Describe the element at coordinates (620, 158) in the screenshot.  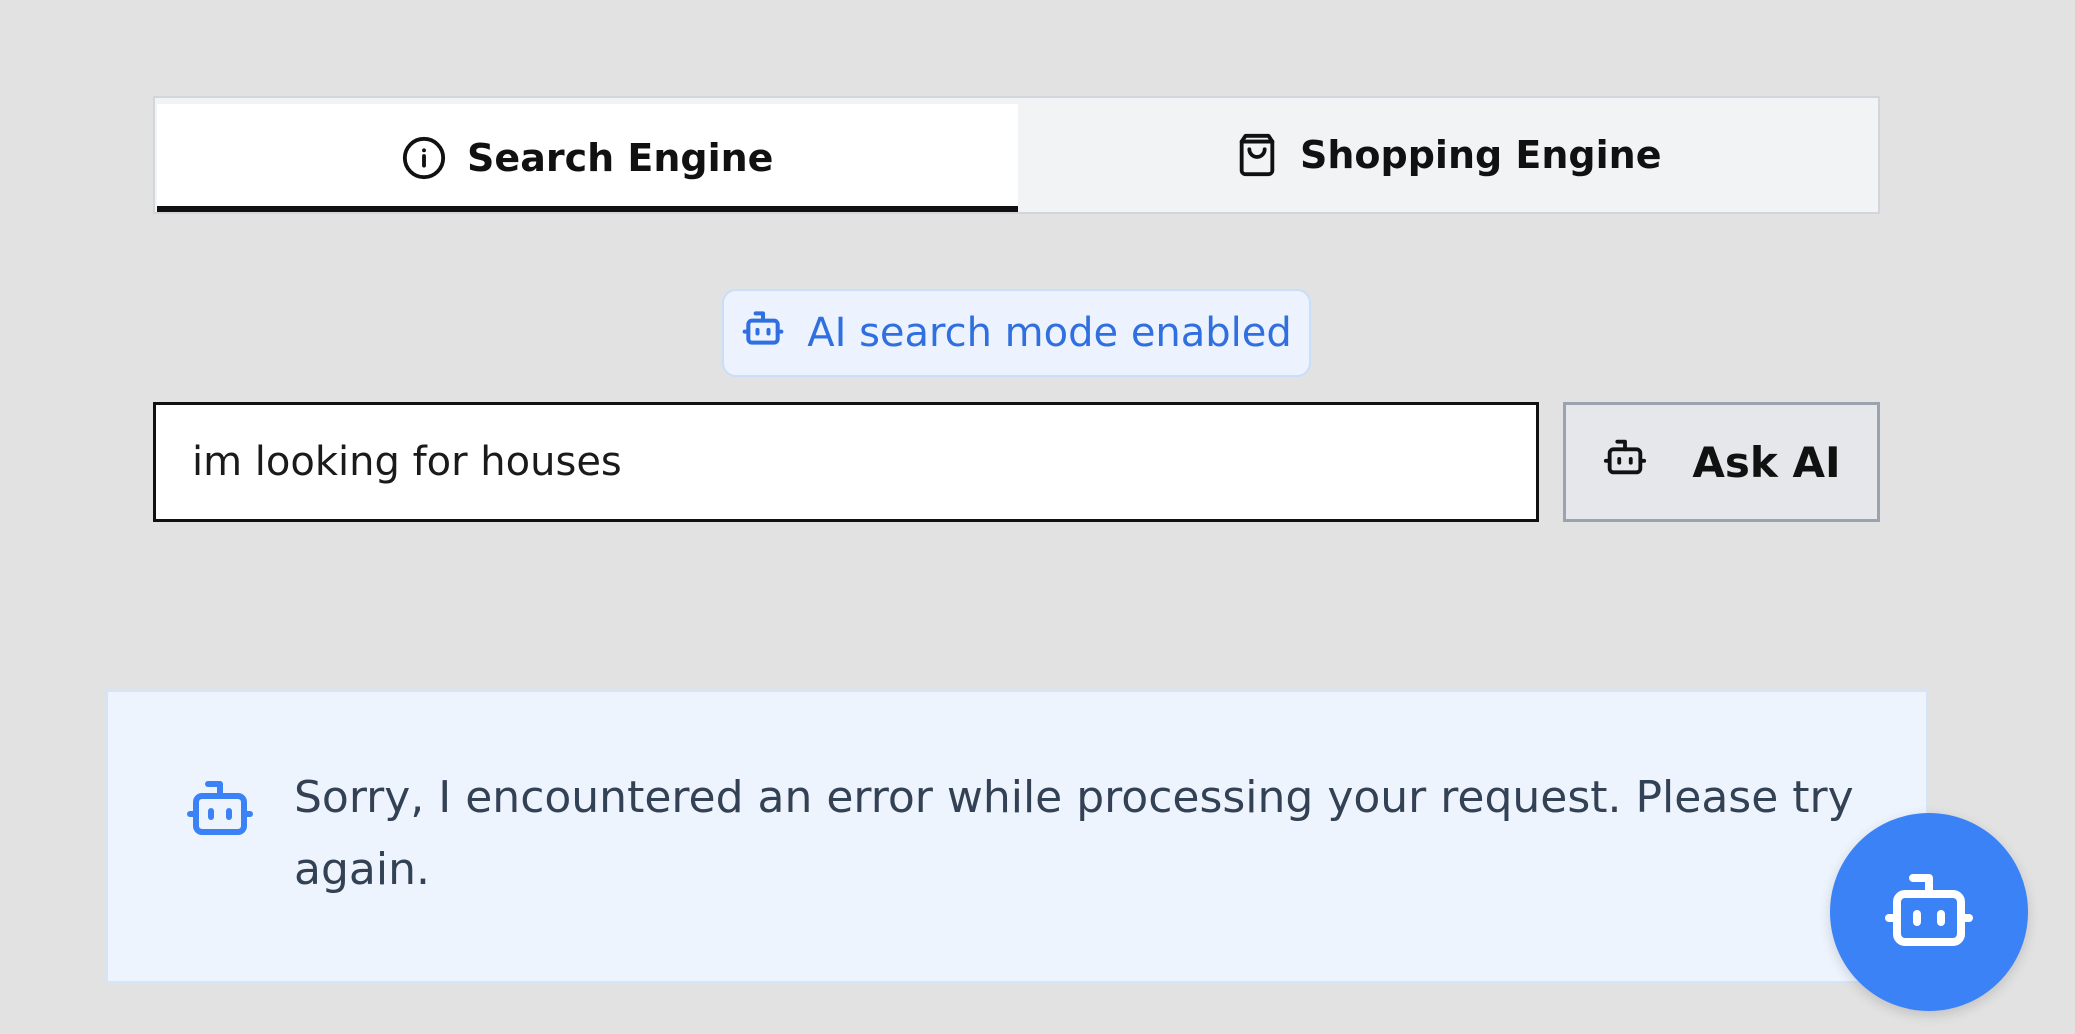
I see `tab-search-engine-label: Search Engine` at that location.